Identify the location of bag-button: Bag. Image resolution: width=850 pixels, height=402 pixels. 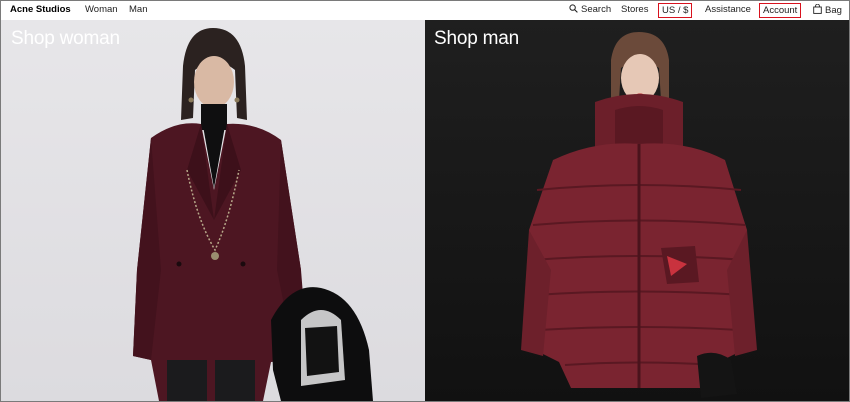
(827, 10).